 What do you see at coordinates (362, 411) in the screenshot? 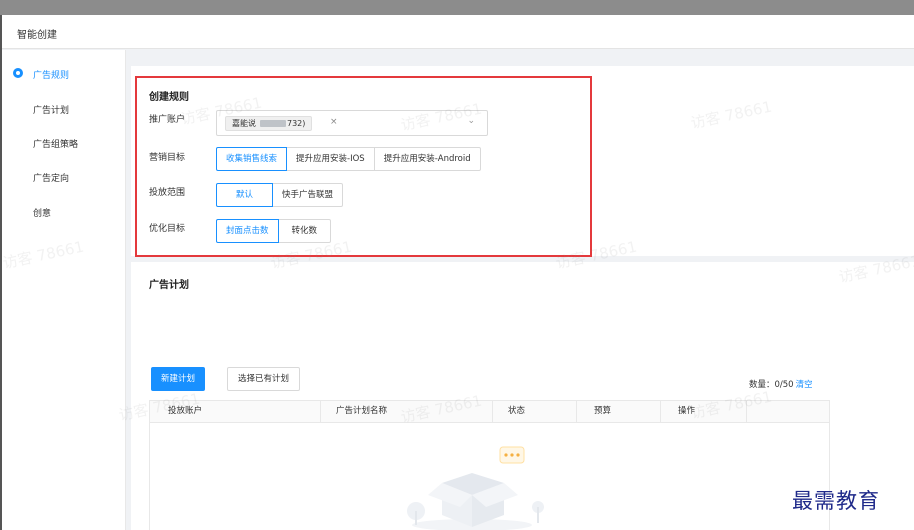
I see `col-plan-name: 广告计划名称` at bounding box center [362, 411].